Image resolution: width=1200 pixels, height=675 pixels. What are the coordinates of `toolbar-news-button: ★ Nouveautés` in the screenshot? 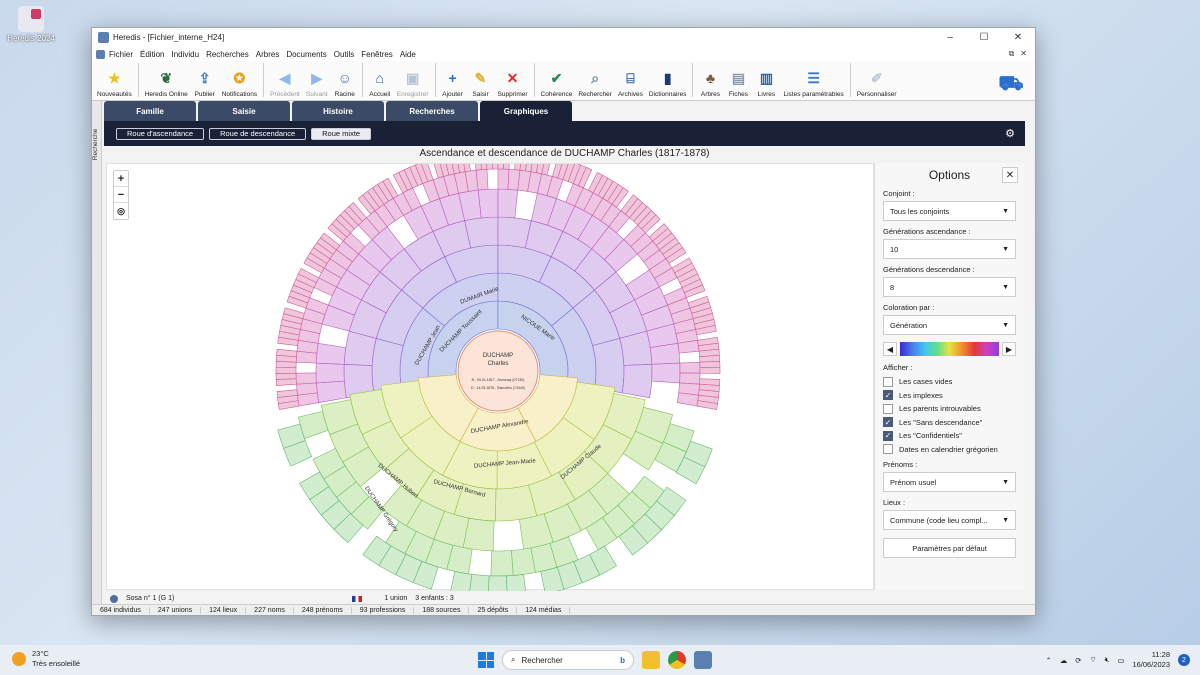 It's located at (114, 83).